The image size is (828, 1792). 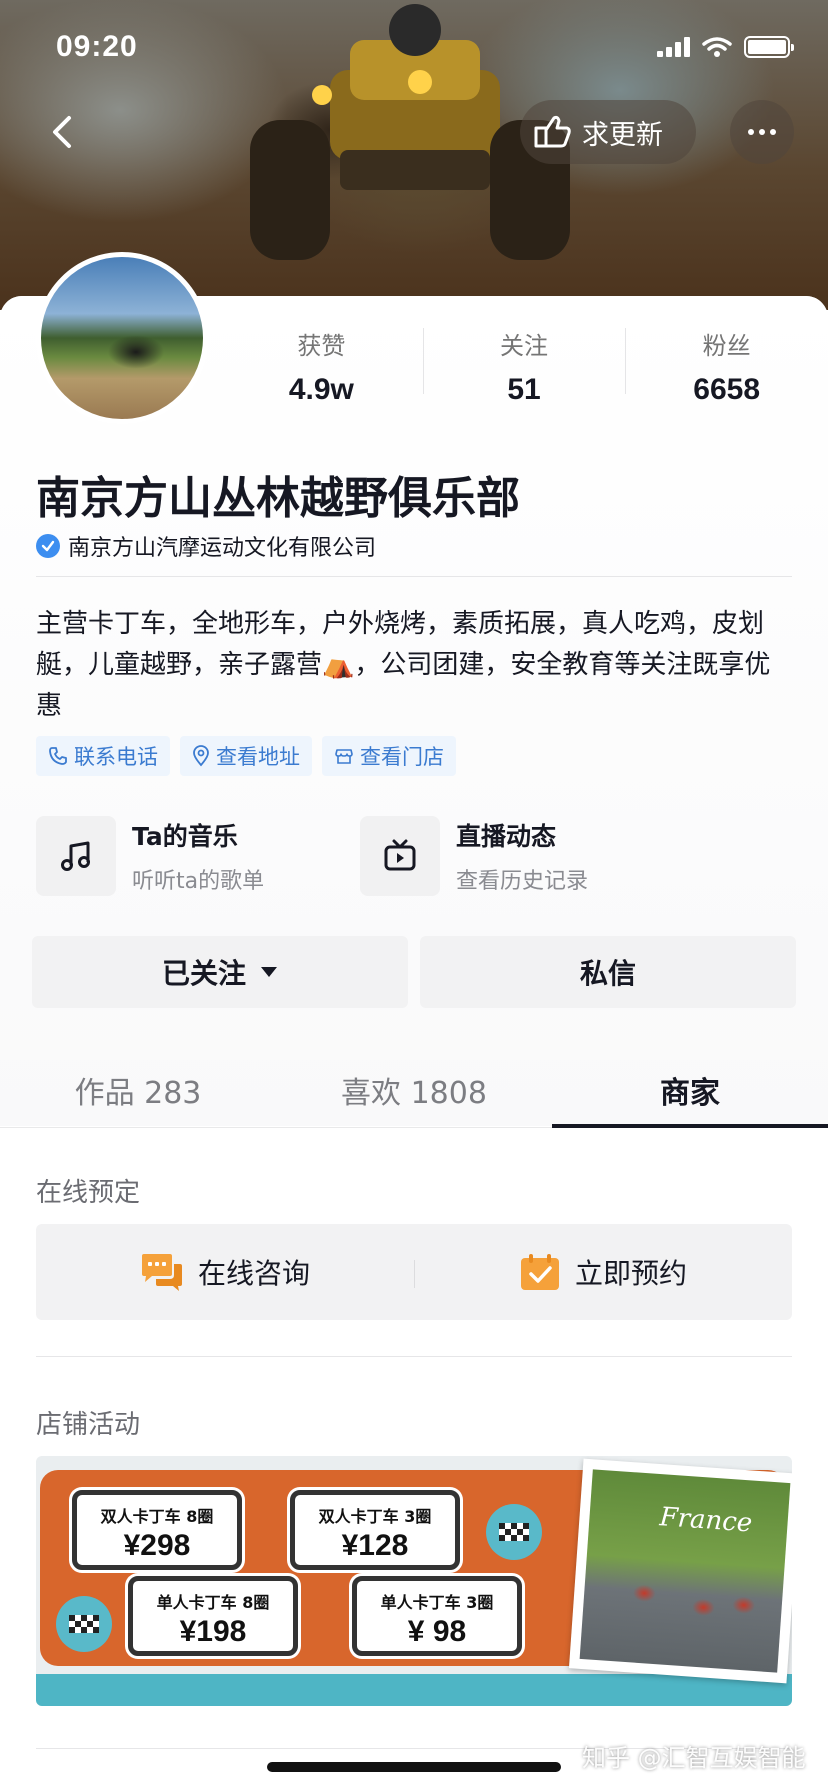 I want to click on request-update-button: 求更新, so click(x=608, y=132).